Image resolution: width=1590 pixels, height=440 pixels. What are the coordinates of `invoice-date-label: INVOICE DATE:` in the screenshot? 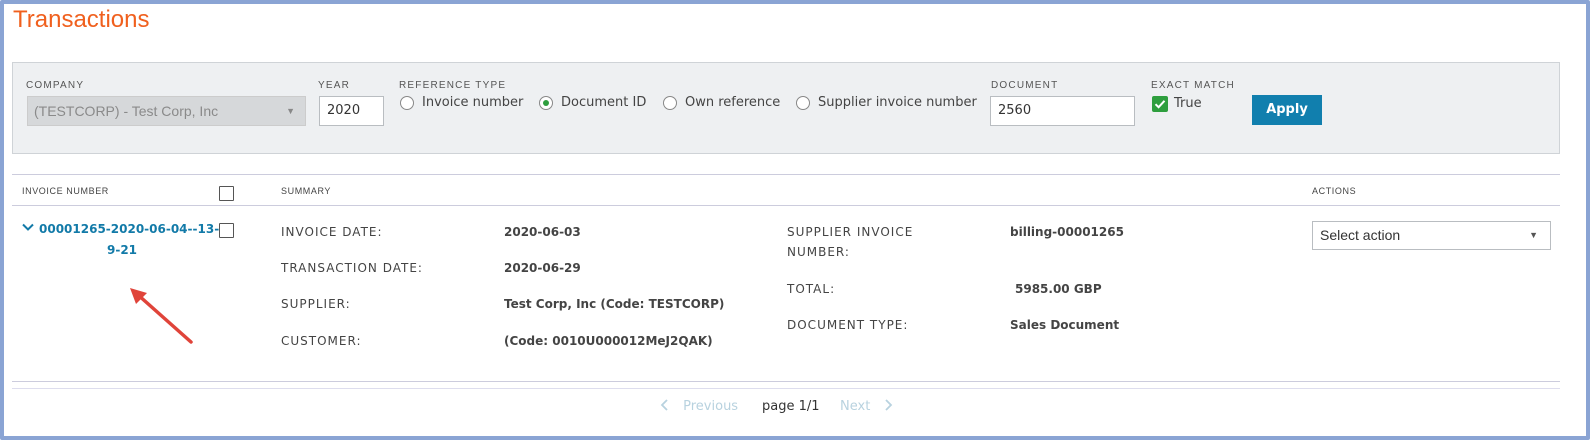 It's located at (332, 232).